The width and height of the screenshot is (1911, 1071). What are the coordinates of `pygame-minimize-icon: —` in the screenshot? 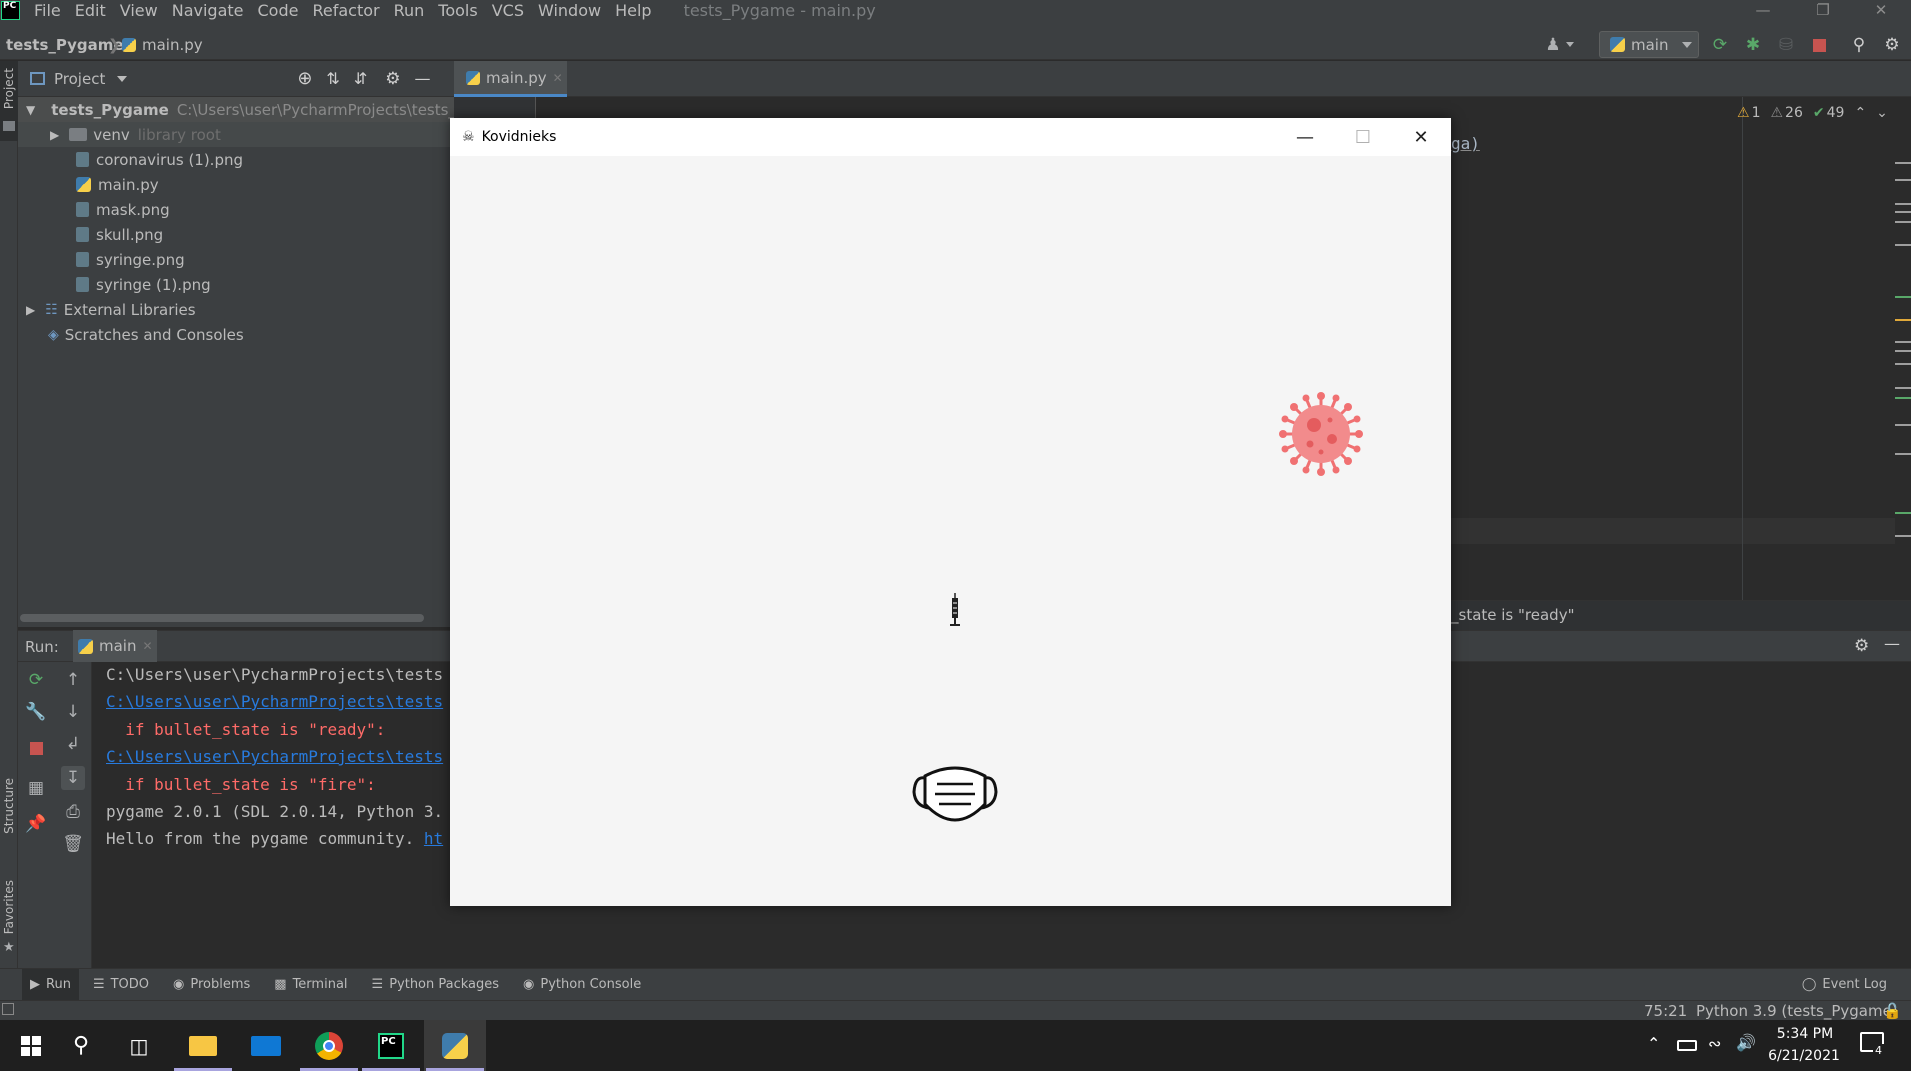 It's located at (1305, 137).